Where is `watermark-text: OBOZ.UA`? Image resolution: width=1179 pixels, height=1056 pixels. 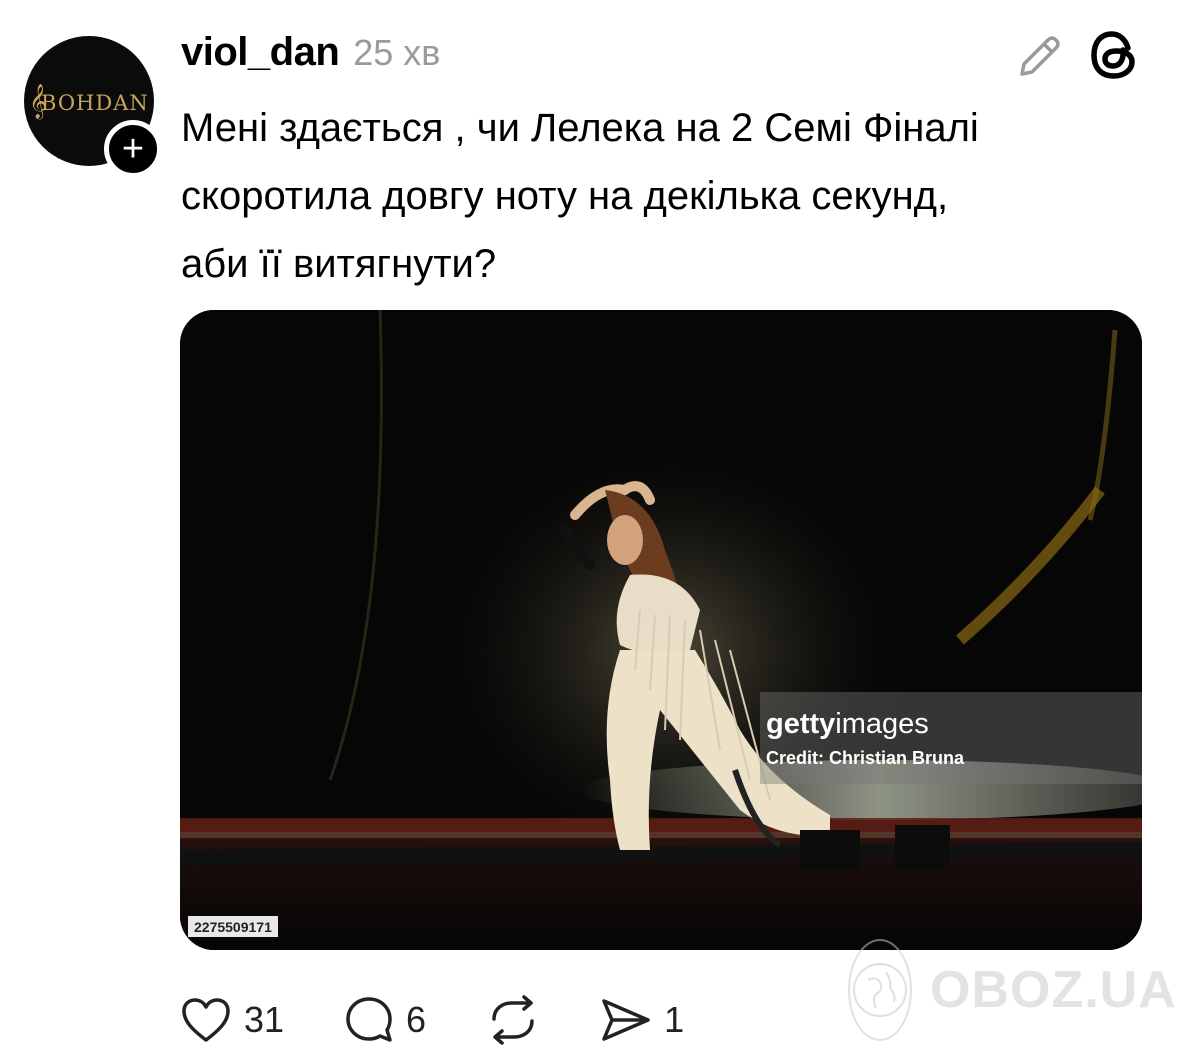 watermark-text: OBOZ.UA is located at coordinates (1053, 990).